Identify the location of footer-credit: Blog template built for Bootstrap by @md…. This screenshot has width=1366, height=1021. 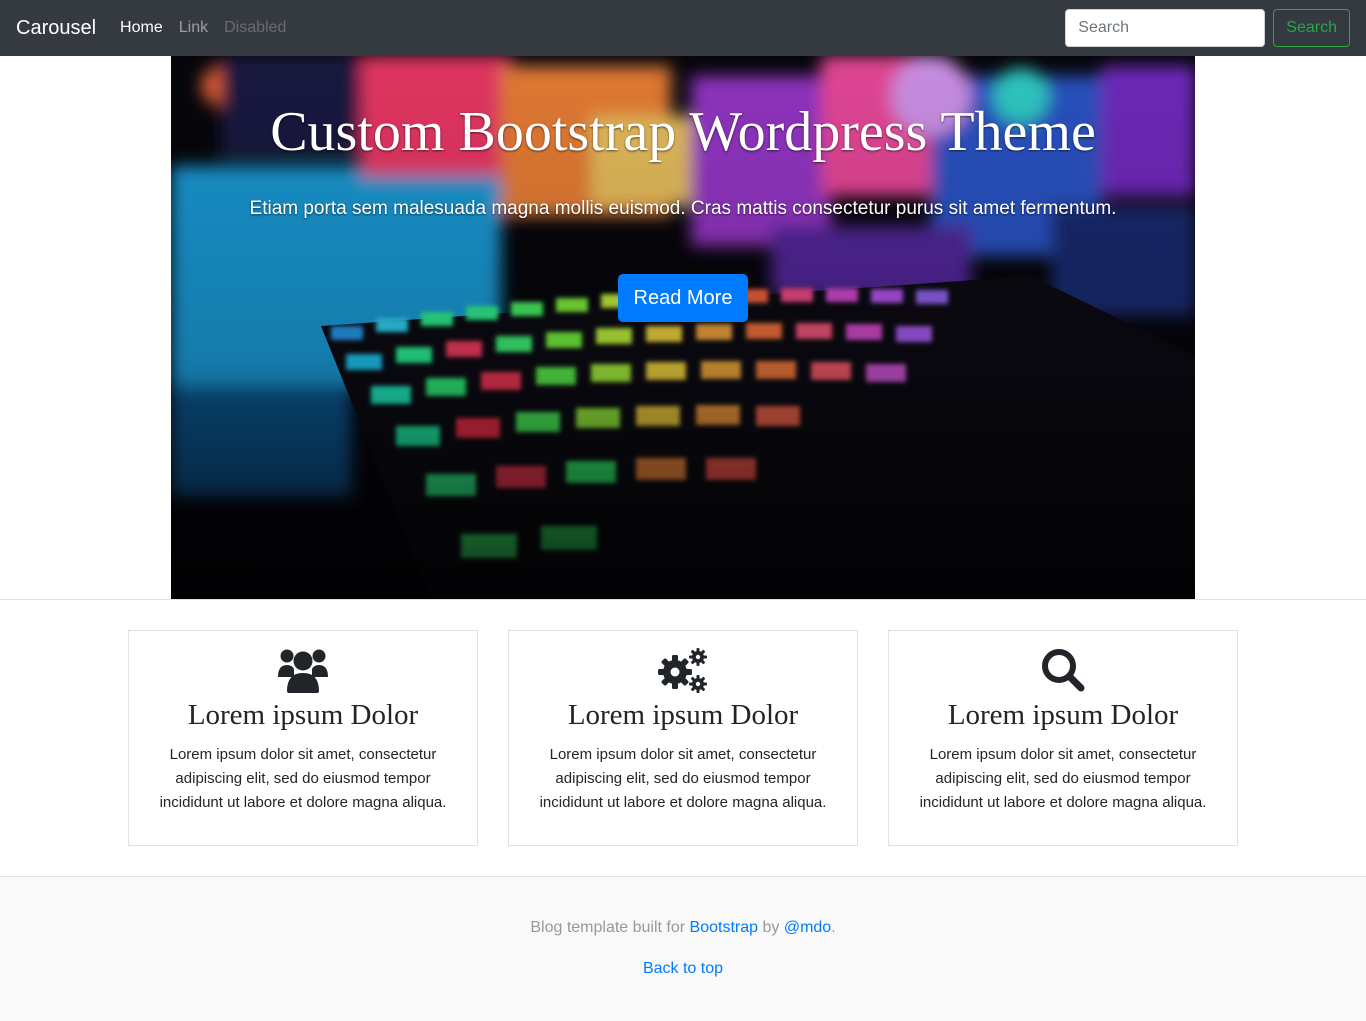
(683, 928).